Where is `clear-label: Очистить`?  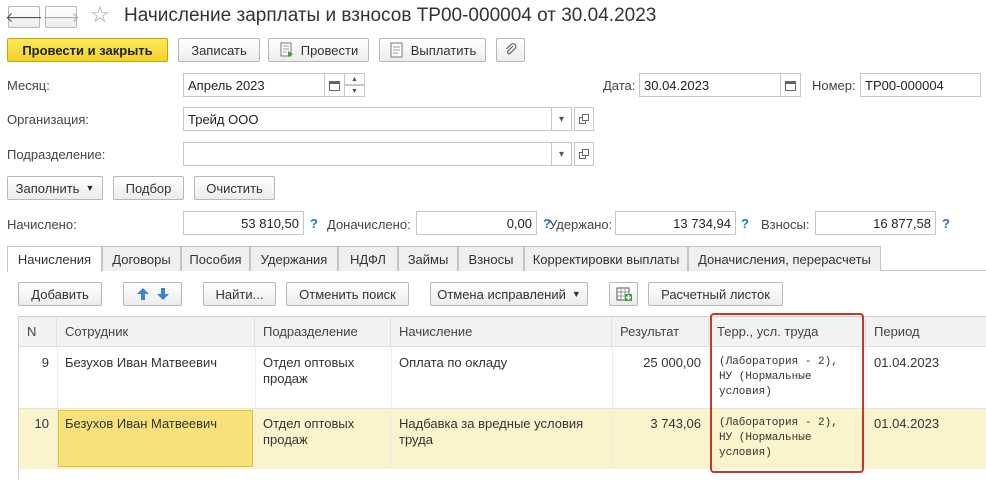
clear-label: Очистить is located at coordinates (234, 188).